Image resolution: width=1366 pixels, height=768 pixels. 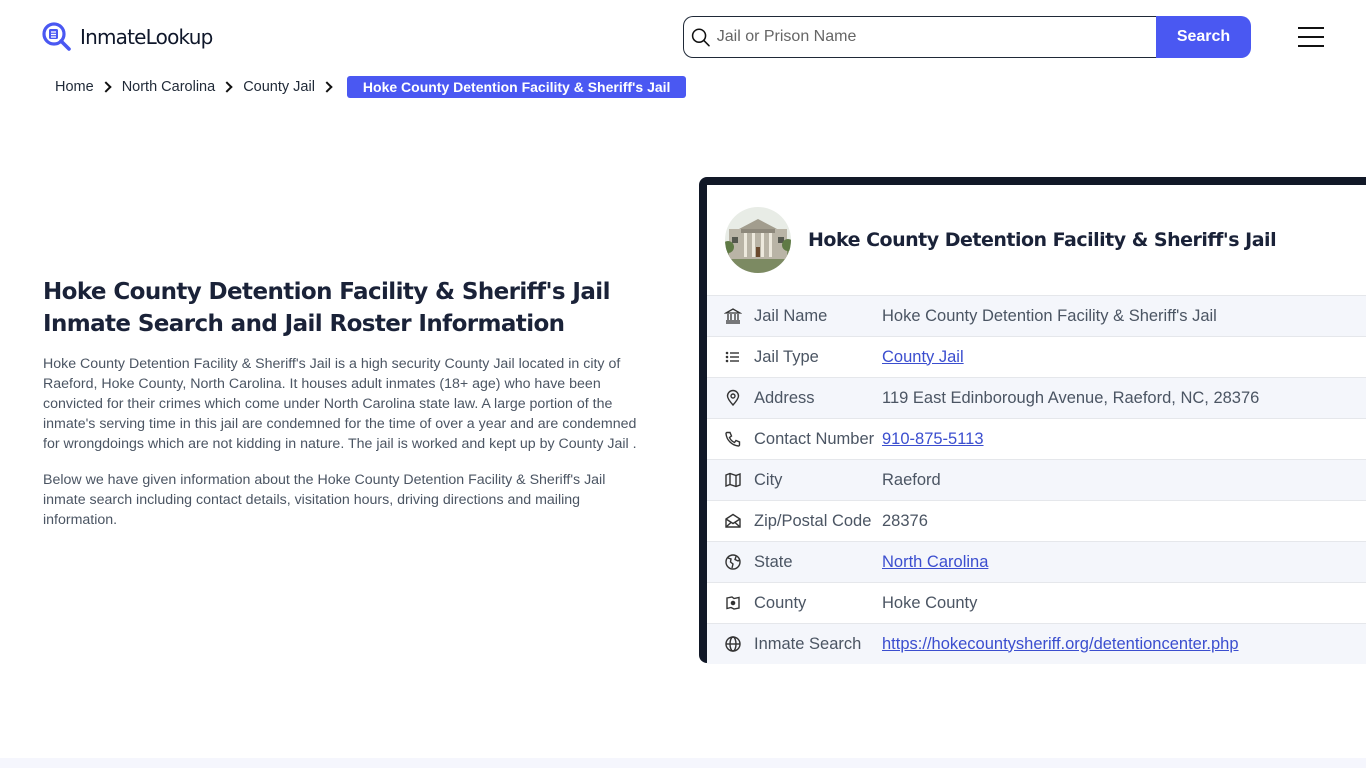 I want to click on search-box, so click(x=919, y=37).